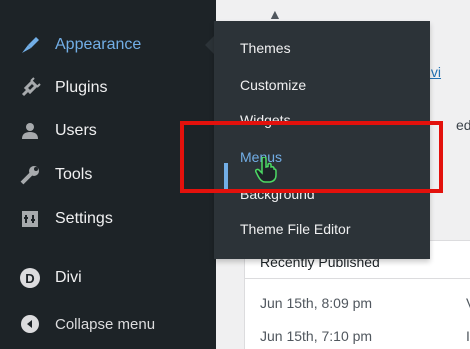 The image size is (470, 349). What do you see at coordinates (468, 336) in the screenshot?
I see `list-item-title: I` at bounding box center [468, 336].